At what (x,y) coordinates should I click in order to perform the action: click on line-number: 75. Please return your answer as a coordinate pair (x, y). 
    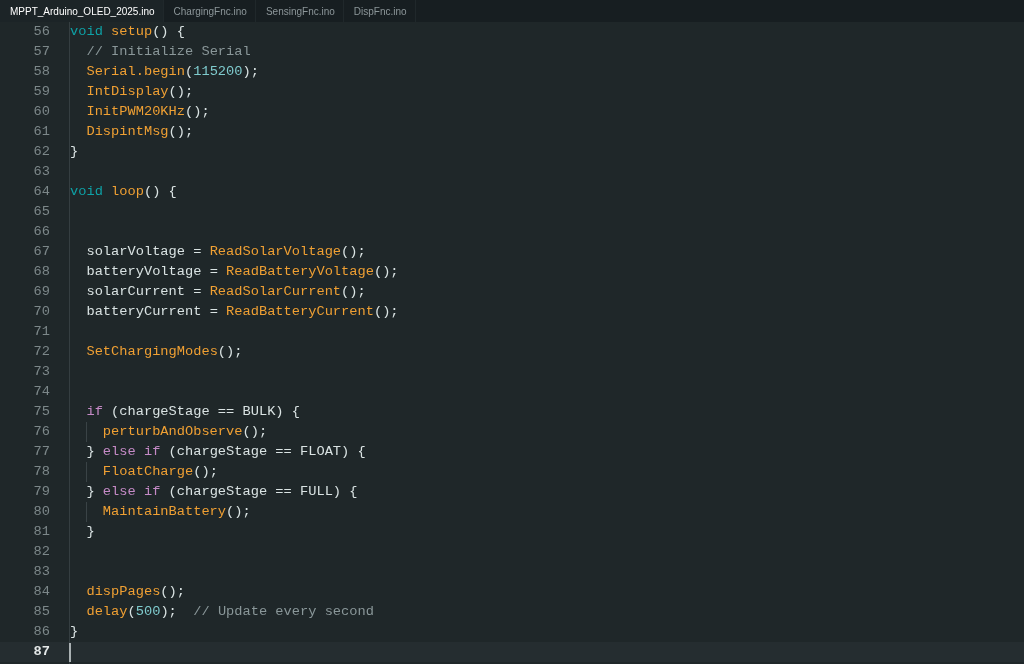
    Looking at the image, I should click on (41, 412).